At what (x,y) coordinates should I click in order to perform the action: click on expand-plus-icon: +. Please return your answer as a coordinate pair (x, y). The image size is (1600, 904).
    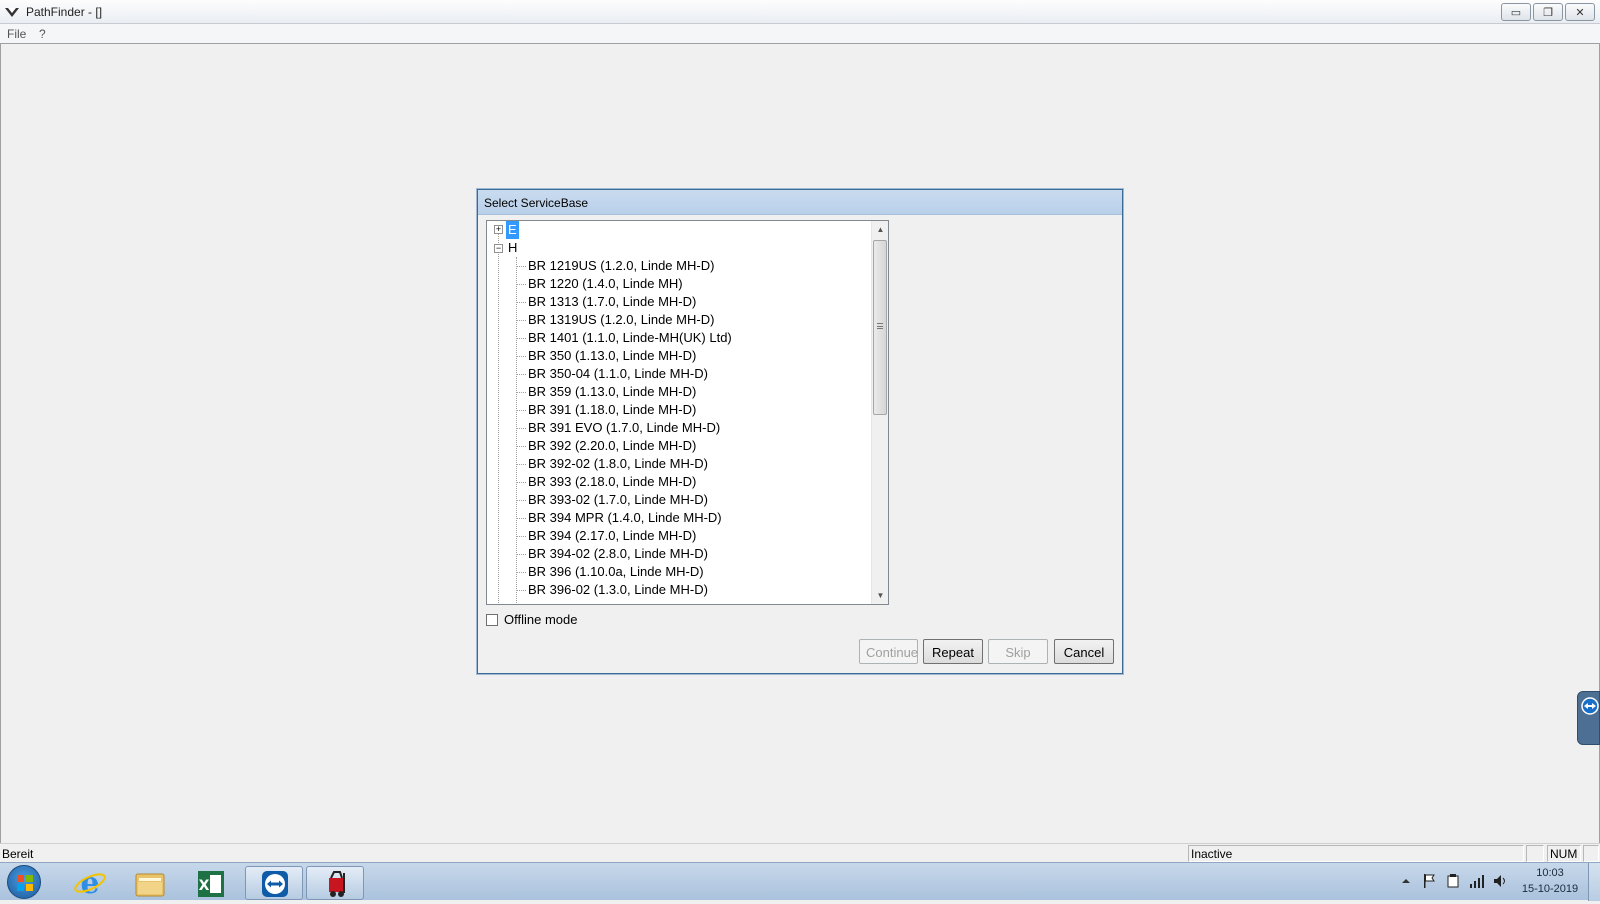
    Looking at the image, I should click on (498, 229).